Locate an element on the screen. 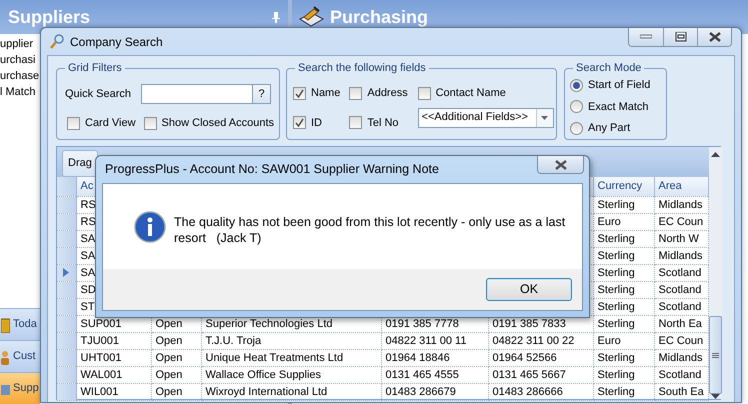 The image size is (748, 404). scroll-up-icon is located at coordinates (715, 154).